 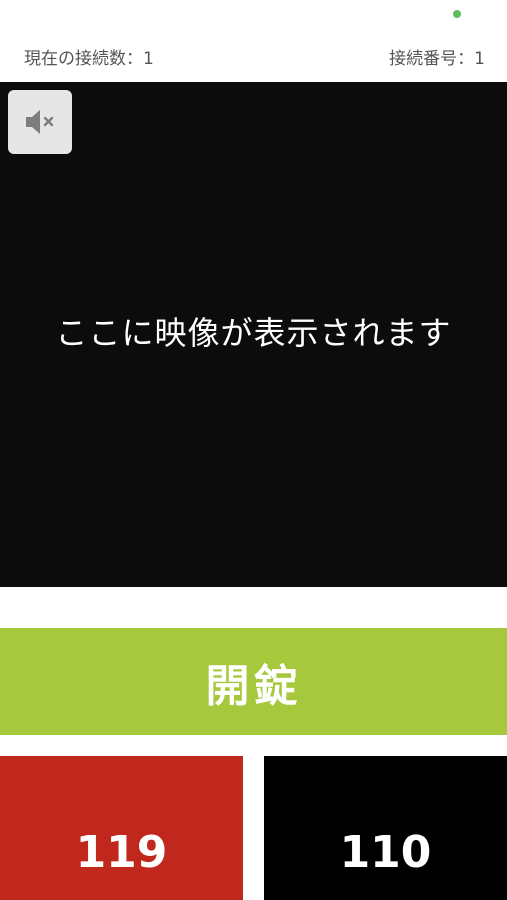 I want to click on connection-status-dot, so click(x=457, y=14).